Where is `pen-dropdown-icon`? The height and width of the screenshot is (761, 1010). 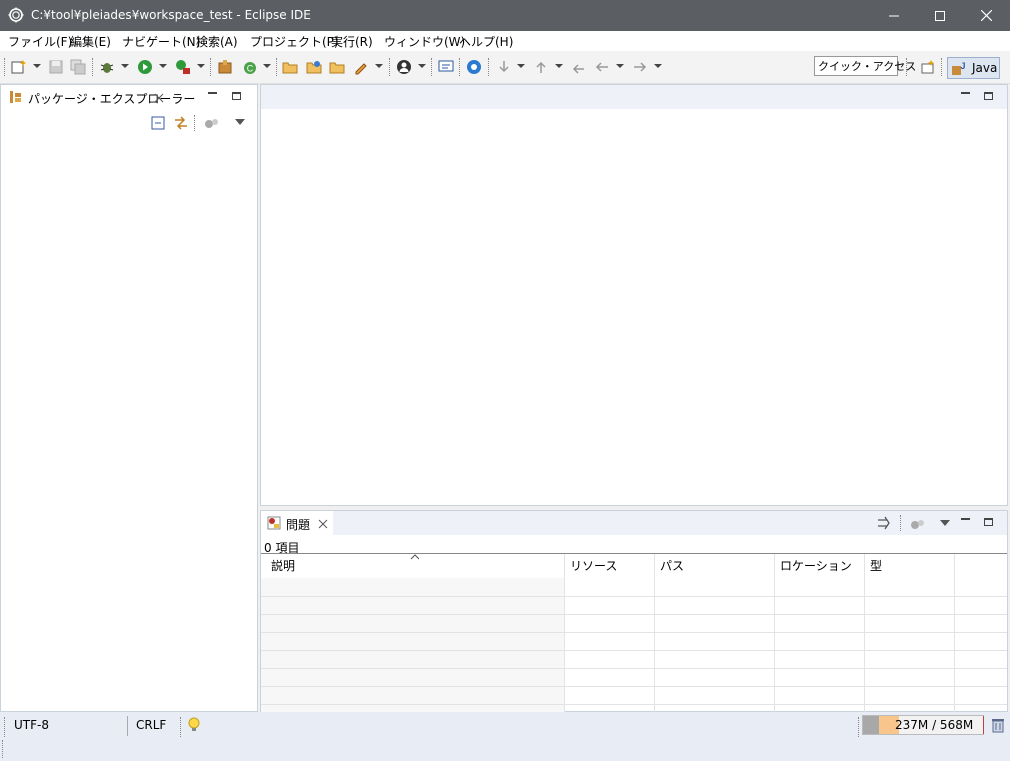
pen-dropdown-icon is located at coordinates (379, 66).